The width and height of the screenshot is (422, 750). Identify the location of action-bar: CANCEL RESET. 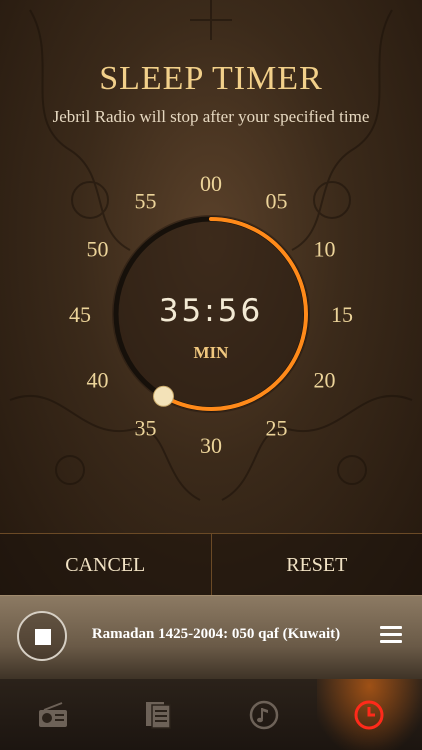
(211, 564).